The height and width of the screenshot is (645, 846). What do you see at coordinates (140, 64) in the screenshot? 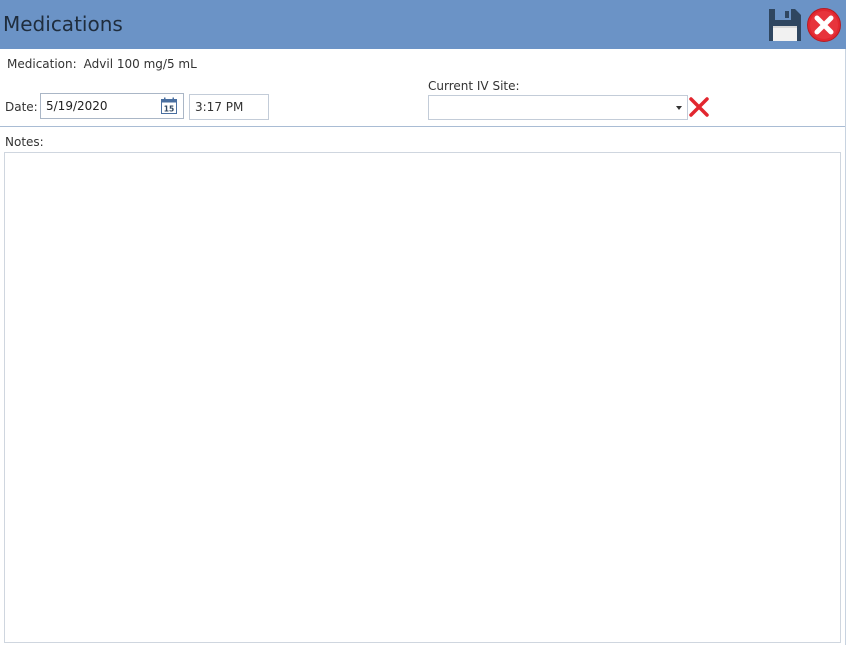
I see `medication-value: Advil 100 mg/5 mL` at bounding box center [140, 64].